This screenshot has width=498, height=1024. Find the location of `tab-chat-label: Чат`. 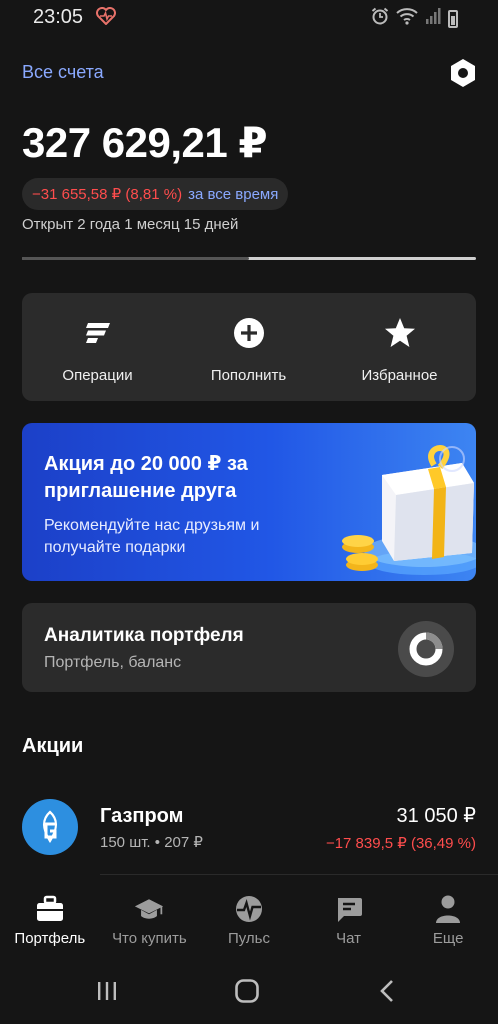

tab-chat-label: Чат is located at coordinates (349, 938).